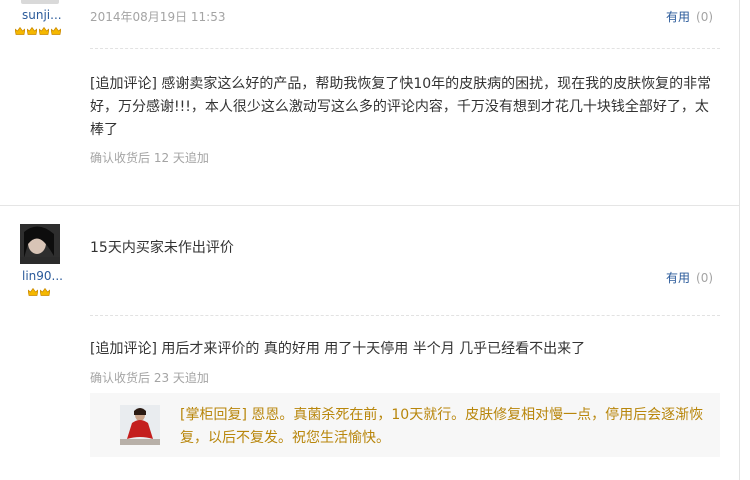 Image resolution: width=750 pixels, height=480 pixels. I want to click on review-date: 2014年08月19日 11:53, so click(158, 17).